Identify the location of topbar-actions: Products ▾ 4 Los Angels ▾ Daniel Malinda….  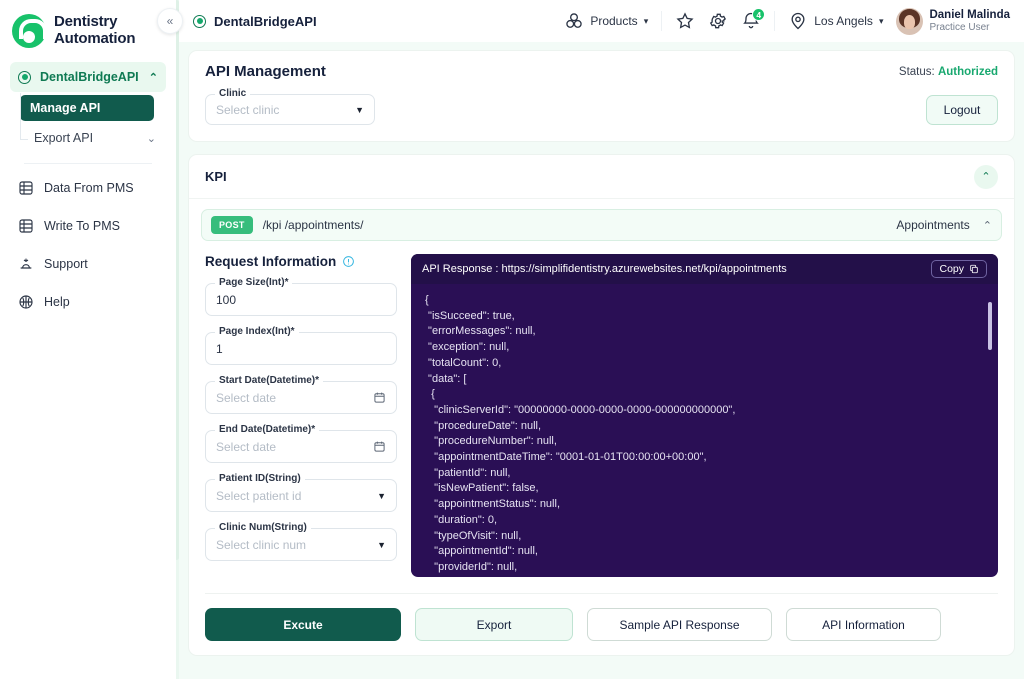
(787, 21).